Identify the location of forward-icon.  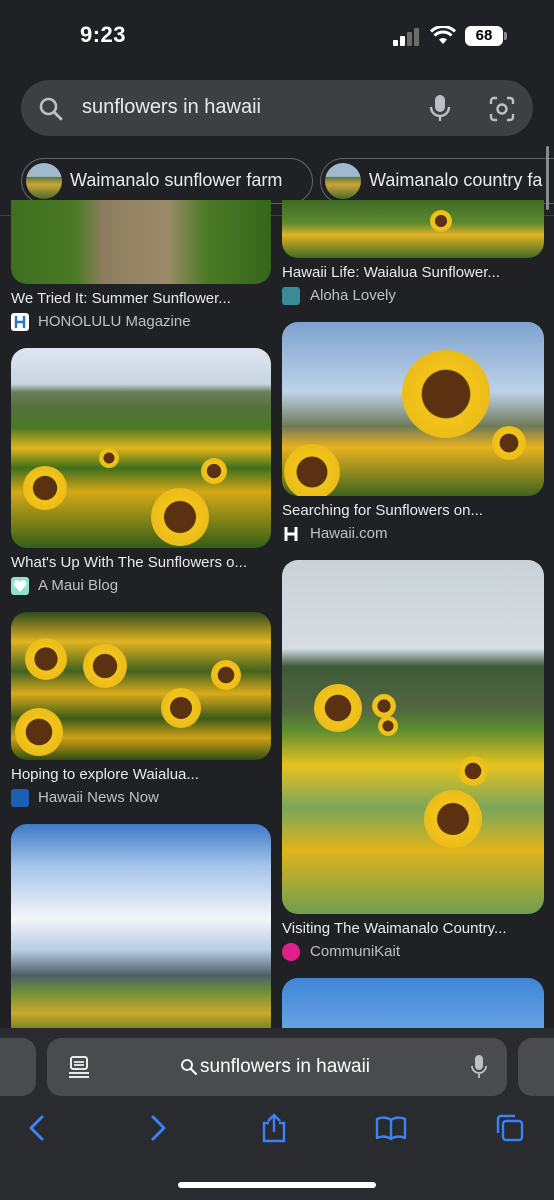
(157, 1128).